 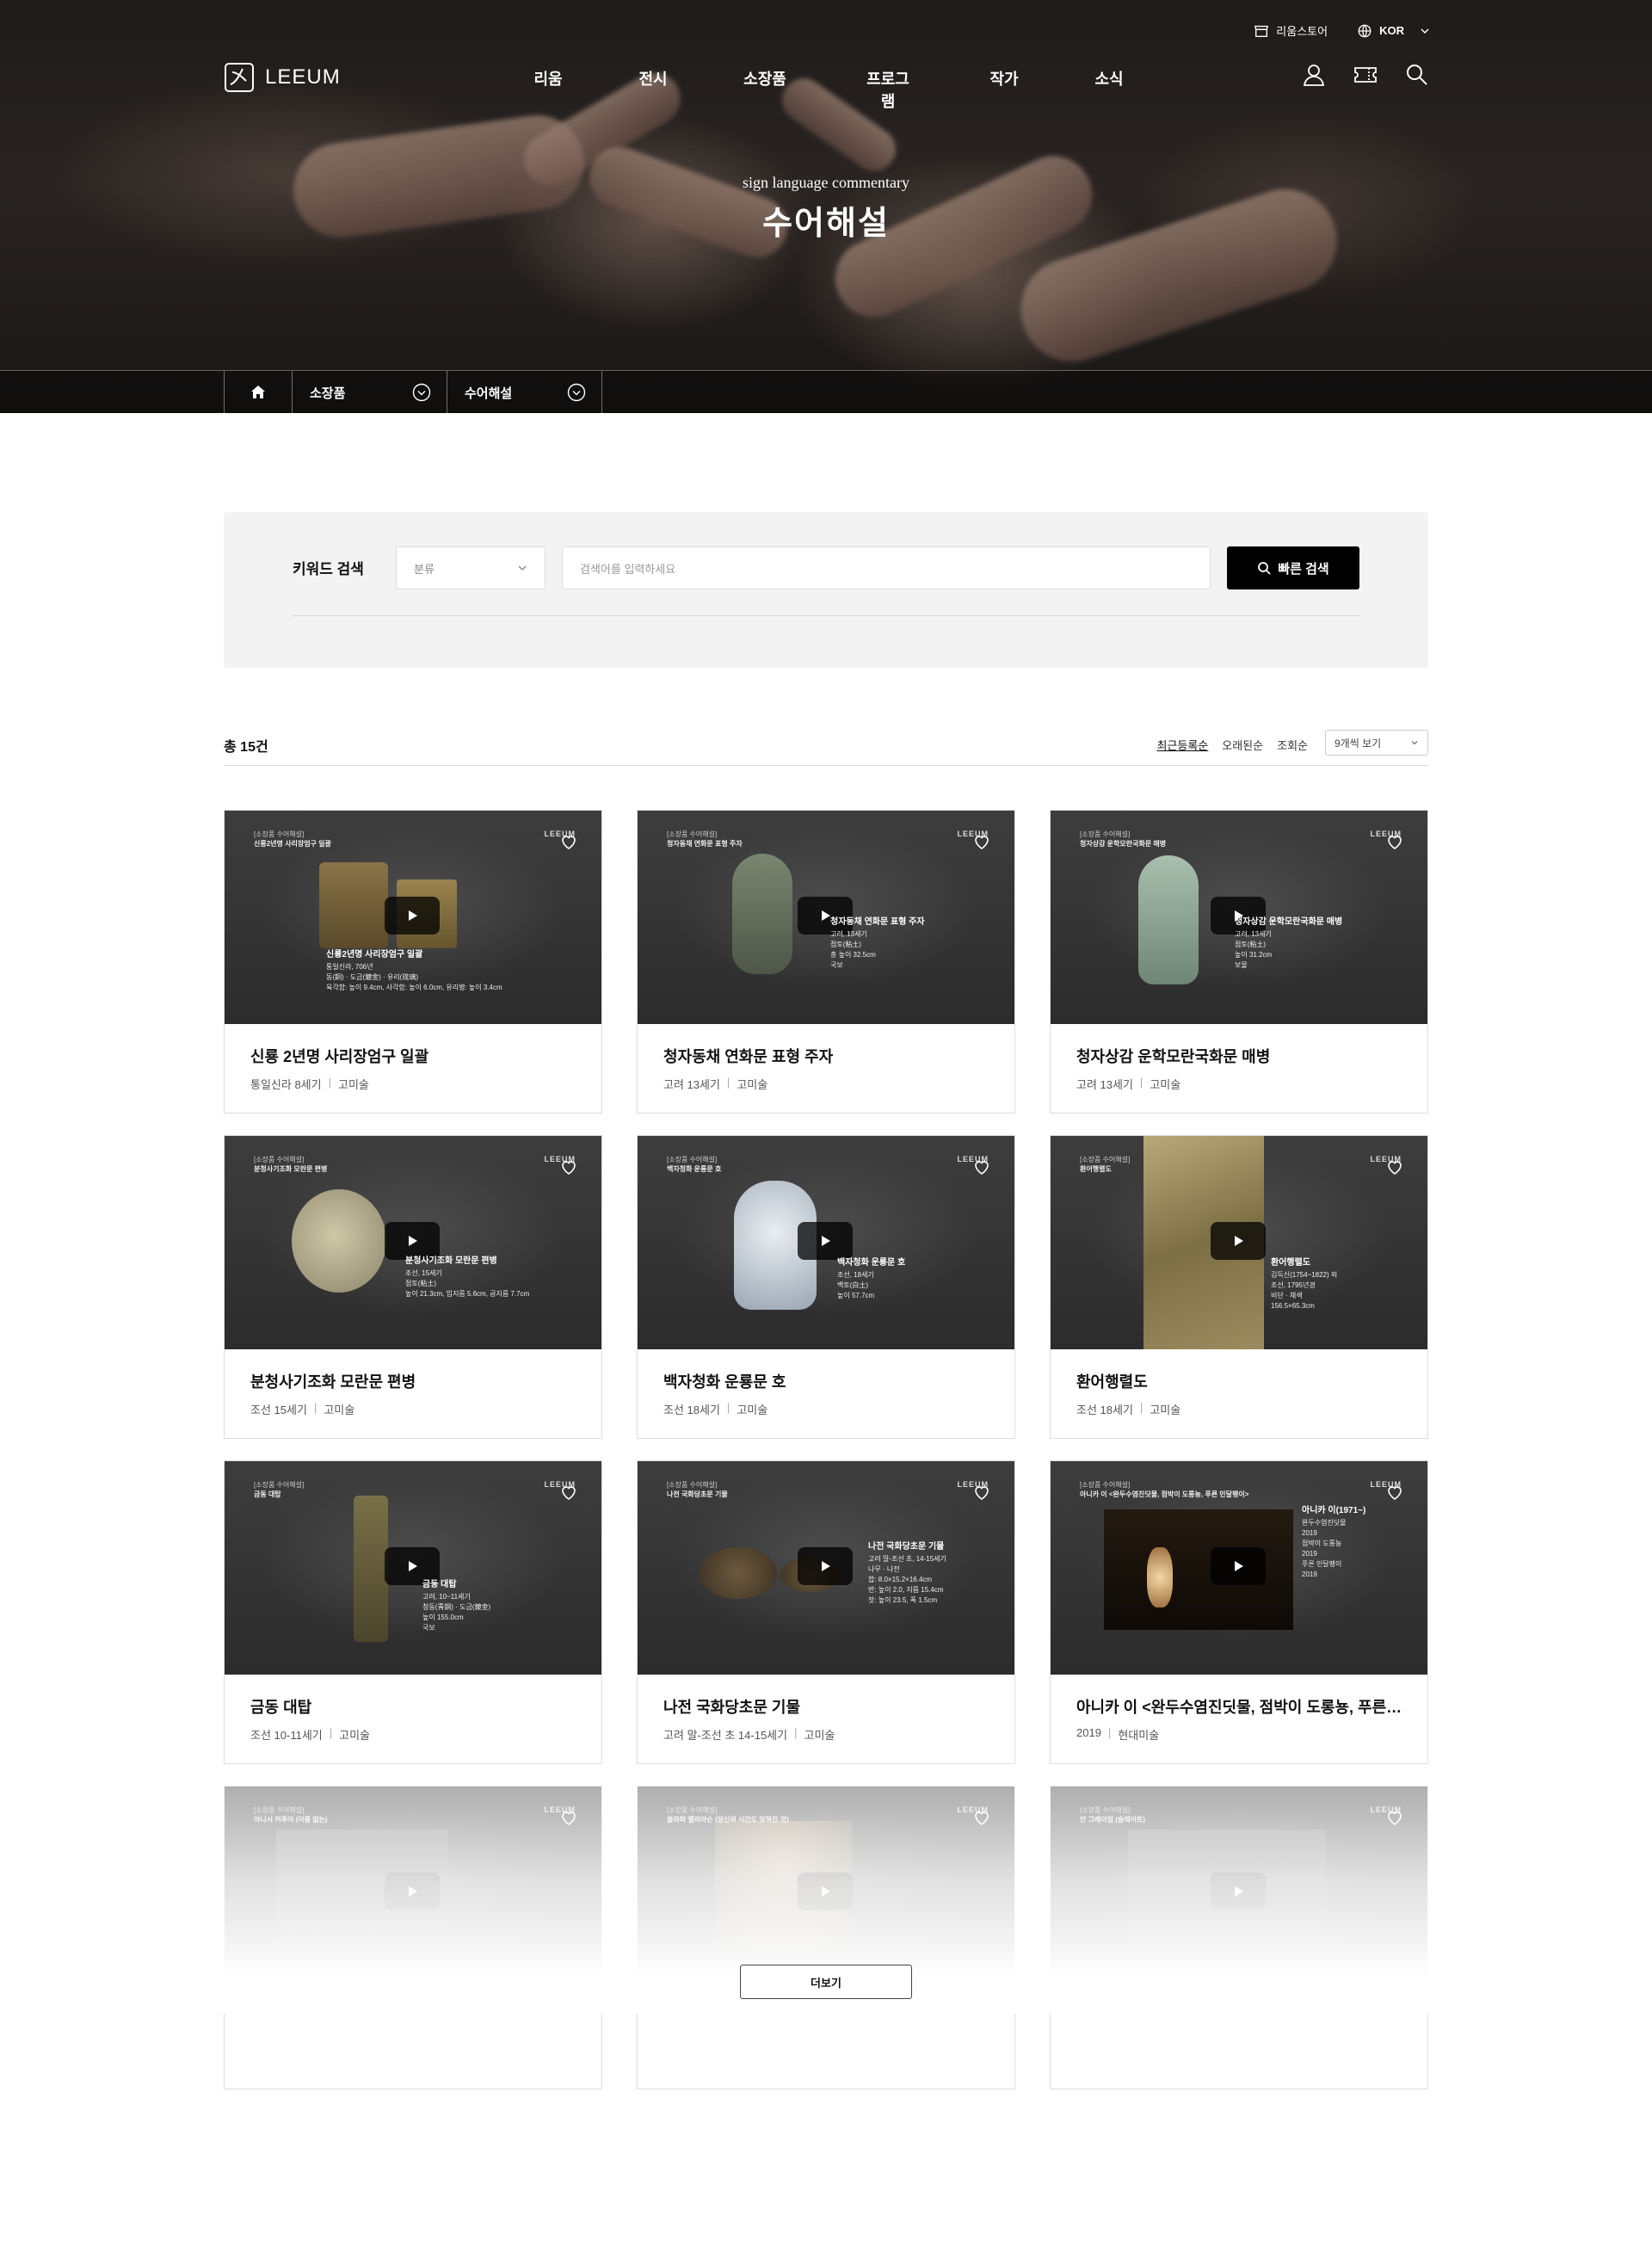 I want to click on nav-item-artist: 작가, so click(x=1004, y=89).